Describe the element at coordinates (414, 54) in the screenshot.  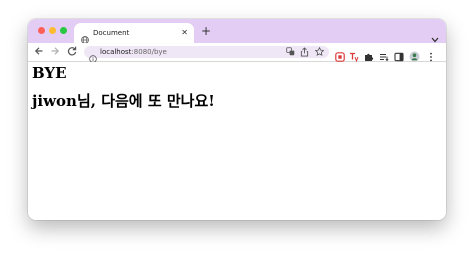
I see `profile-avatar-icon` at that location.